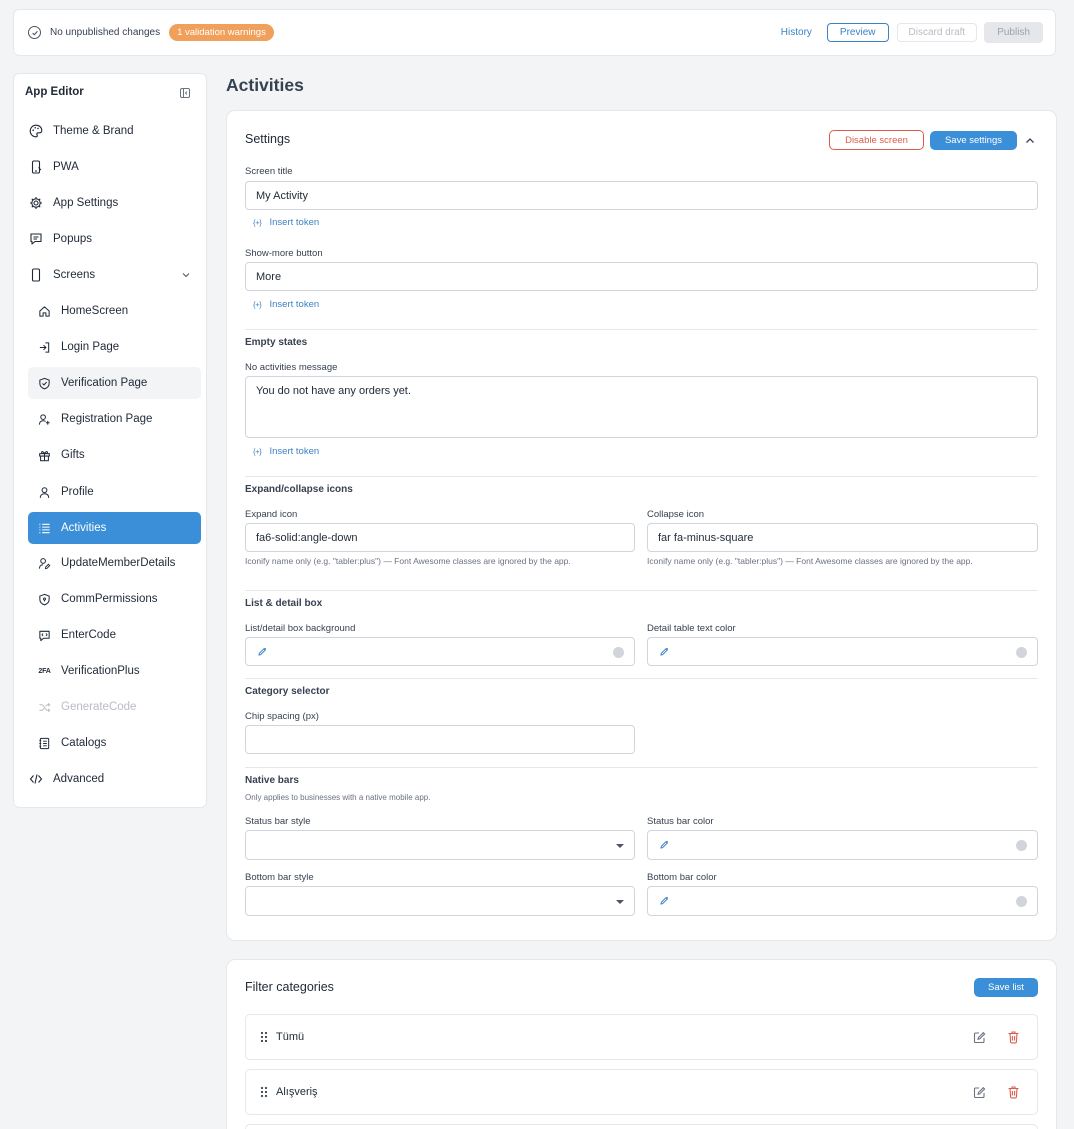 This screenshot has height=1129, width=1074. I want to click on sidebar-item-registration-page: Registration Page, so click(114, 419).